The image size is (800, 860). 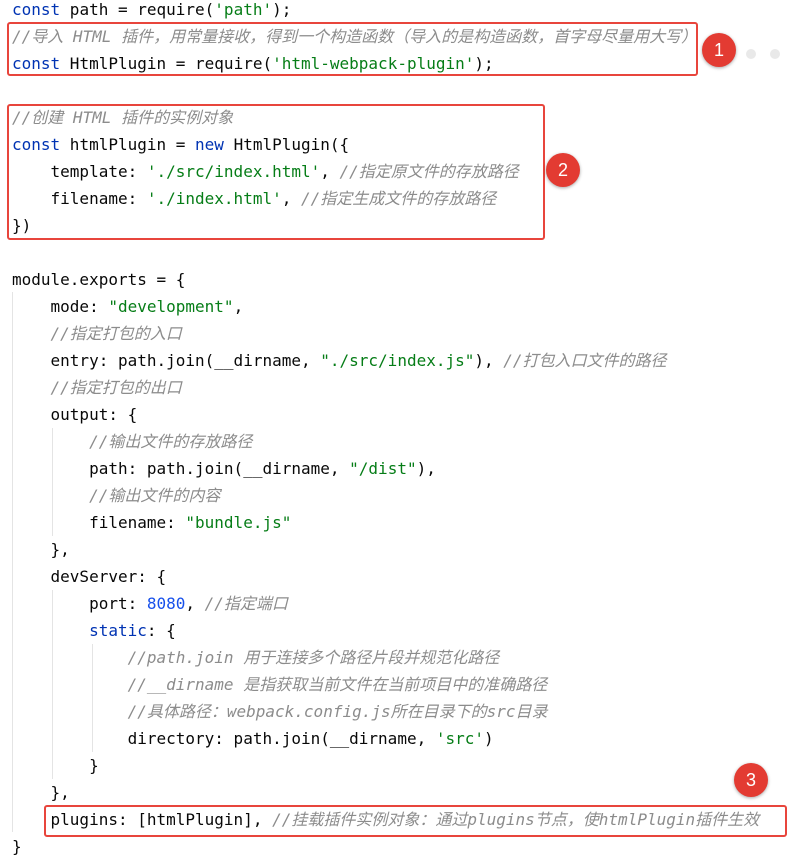 What do you see at coordinates (397, 360) in the screenshot?
I see `string-literal: "./src/index.js"` at bounding box center [397, 360].